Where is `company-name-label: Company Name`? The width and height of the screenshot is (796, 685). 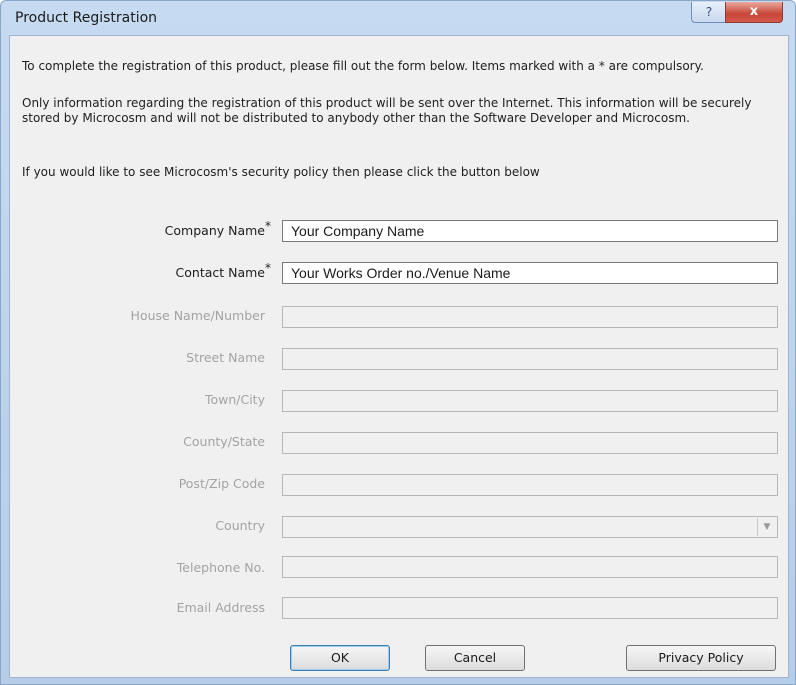
company-name-label: Company Name is located at coordinates (214, 230).